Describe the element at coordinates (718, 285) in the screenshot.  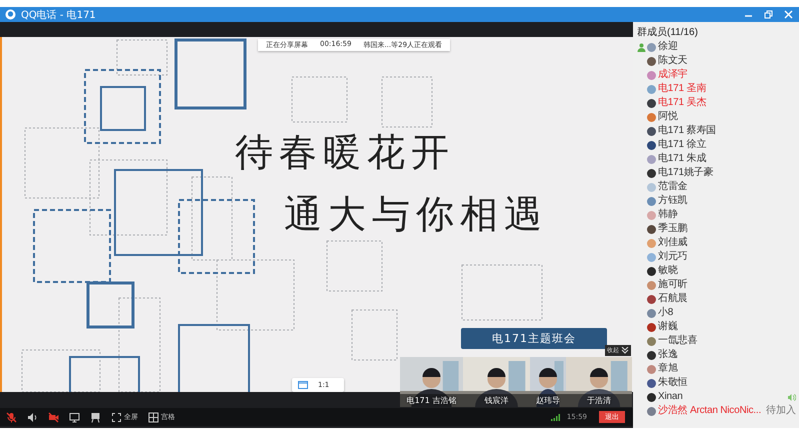
I see `member-item: 施可昕` at that location.